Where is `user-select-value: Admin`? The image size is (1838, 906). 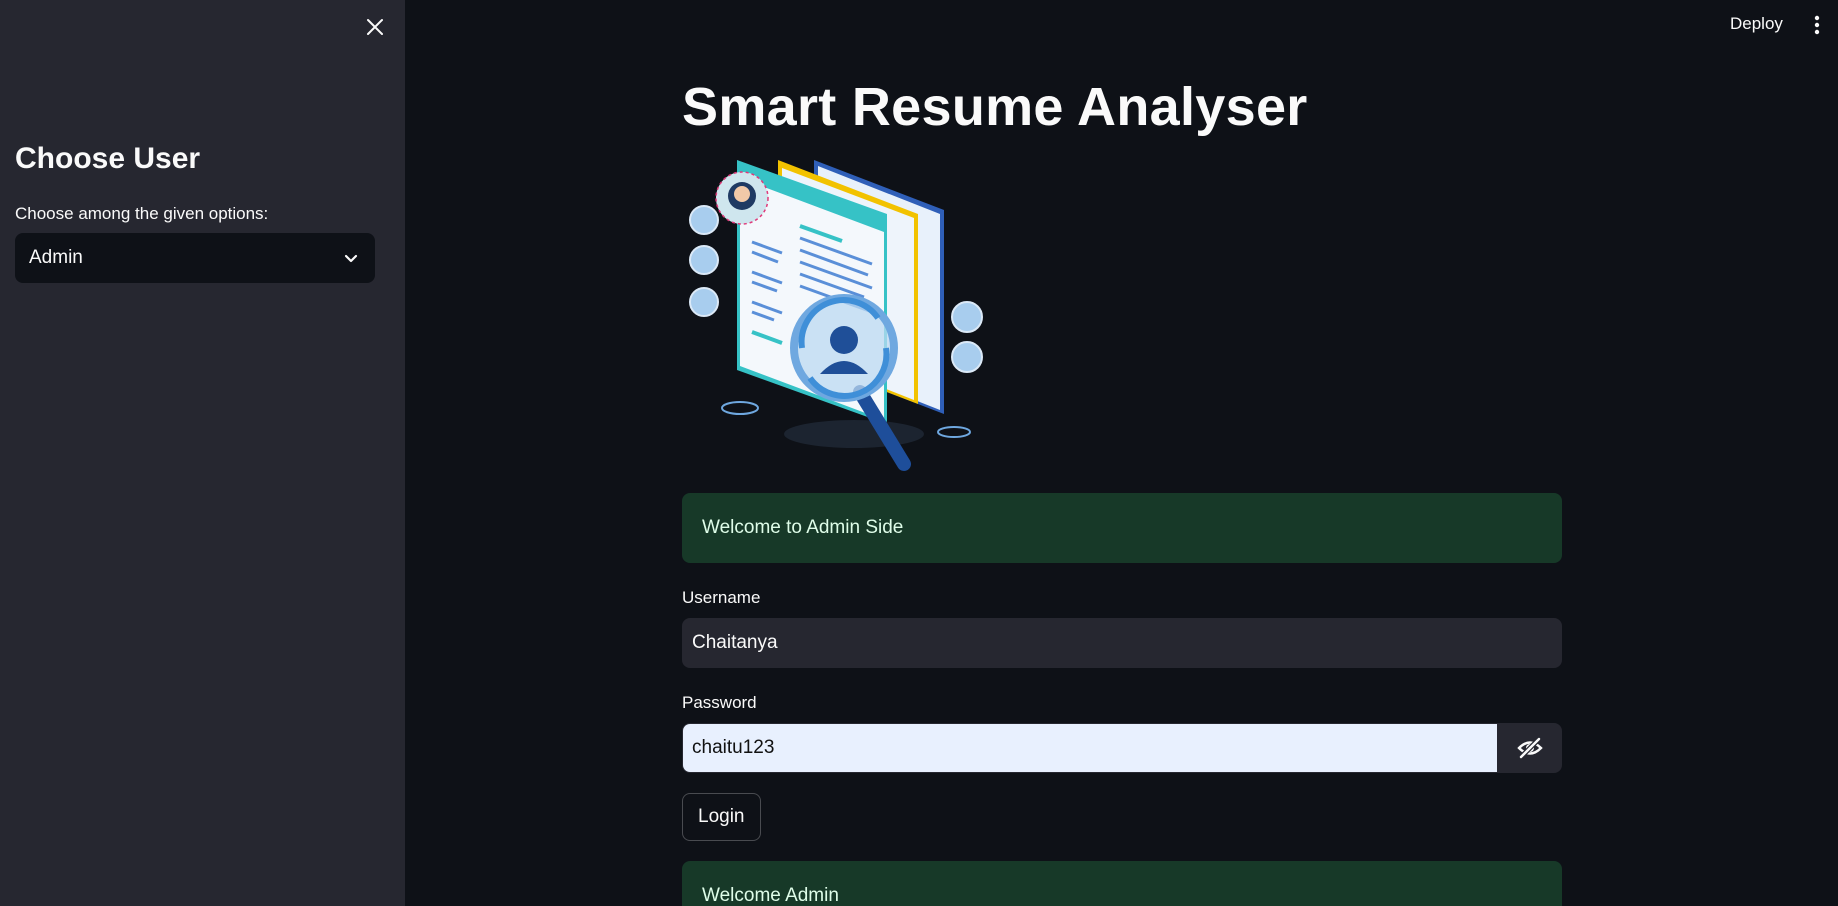
user-select-value: Admin is located at coordinates (56, 257).